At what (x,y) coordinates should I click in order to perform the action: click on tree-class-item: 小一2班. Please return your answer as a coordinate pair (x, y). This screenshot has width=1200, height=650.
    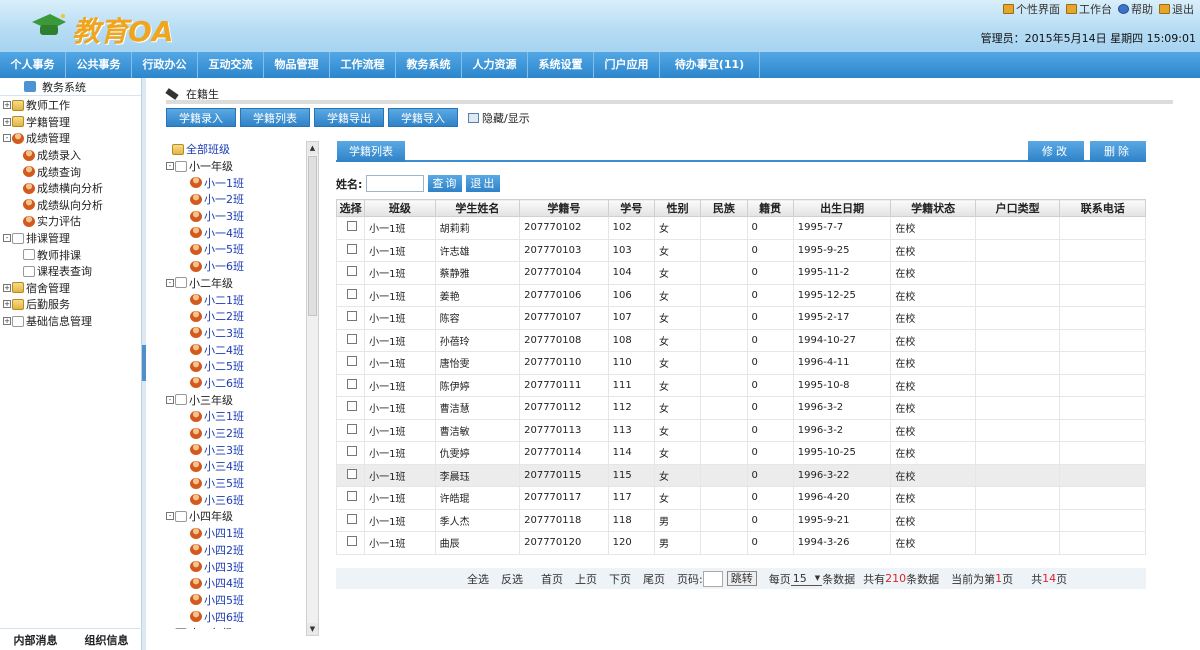
    Looking at the image, I should click on (236, 199).